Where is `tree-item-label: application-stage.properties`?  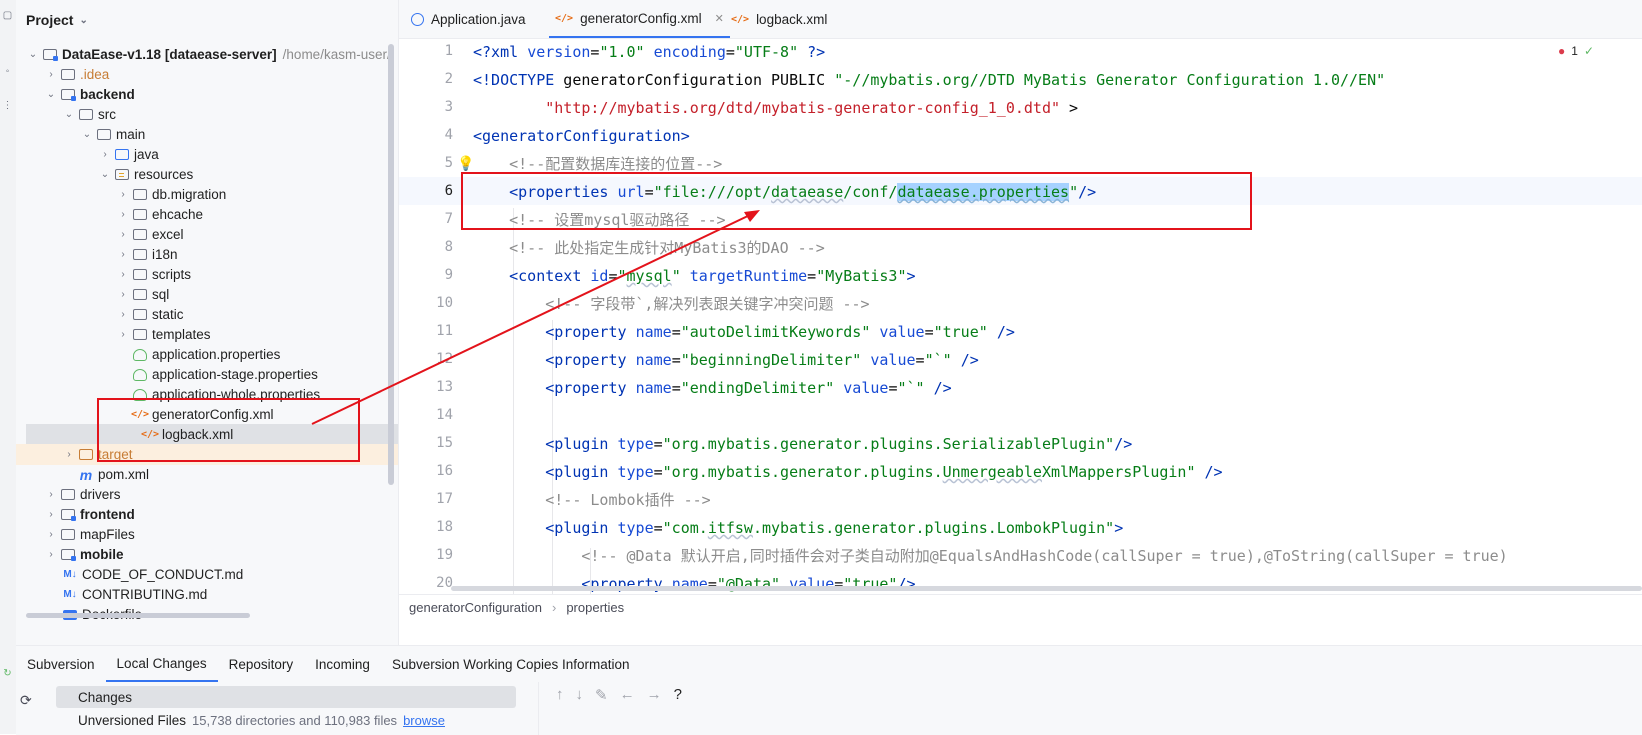
tree-item-label: application-stage.properties is located at coordinates (235, 374).